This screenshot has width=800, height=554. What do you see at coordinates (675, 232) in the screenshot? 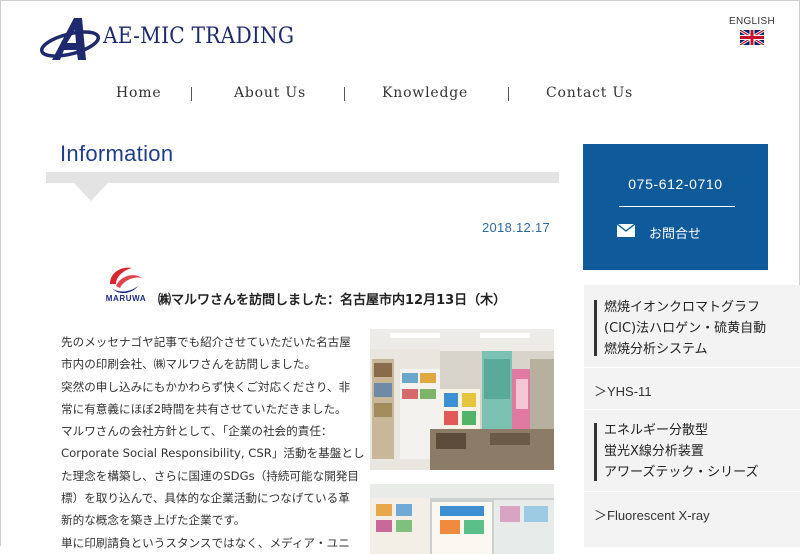
I see `contact-link: お問合せ` at bounding box center [675, 232].